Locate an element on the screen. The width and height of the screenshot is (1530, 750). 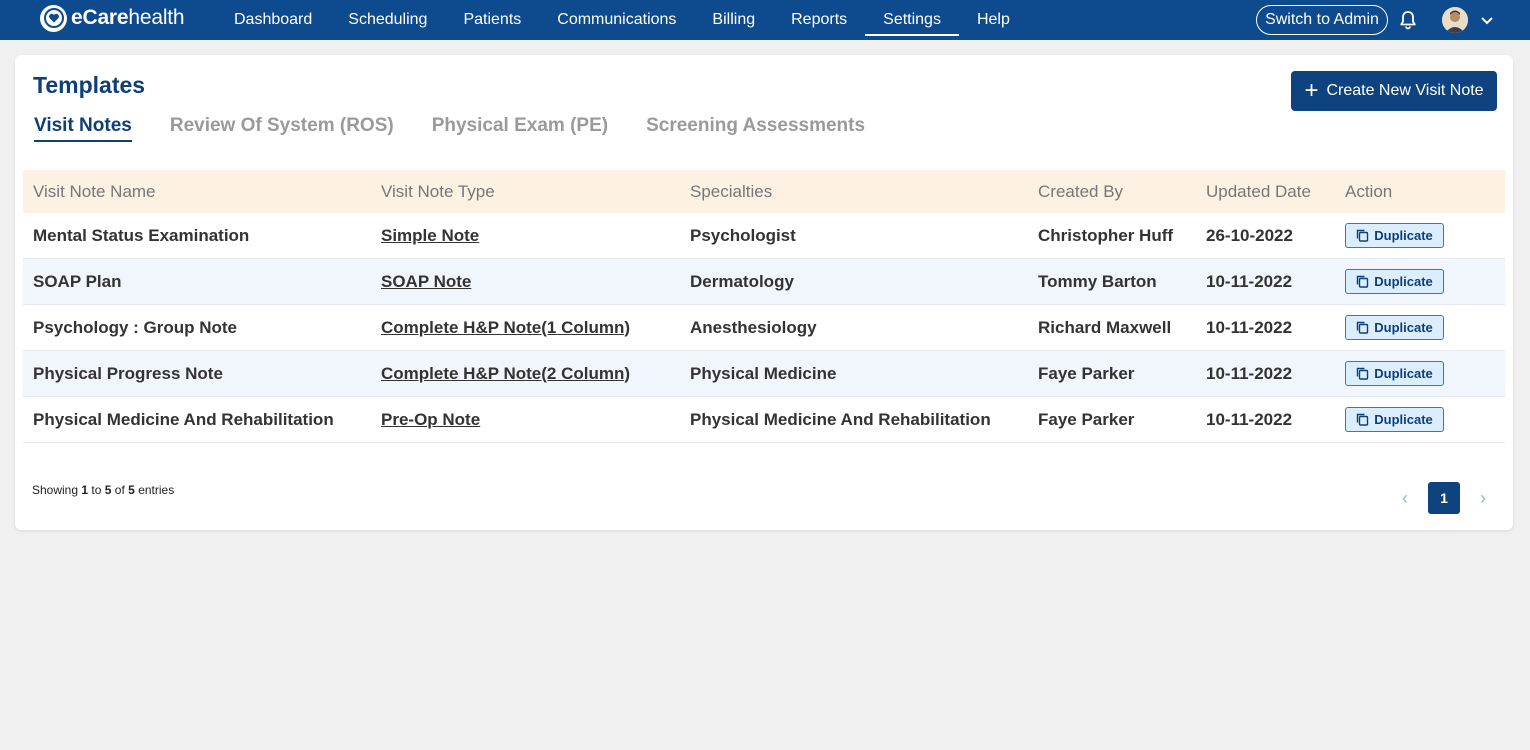
updated-date: 26-10-2022 is located at coordinates (1249, 235).